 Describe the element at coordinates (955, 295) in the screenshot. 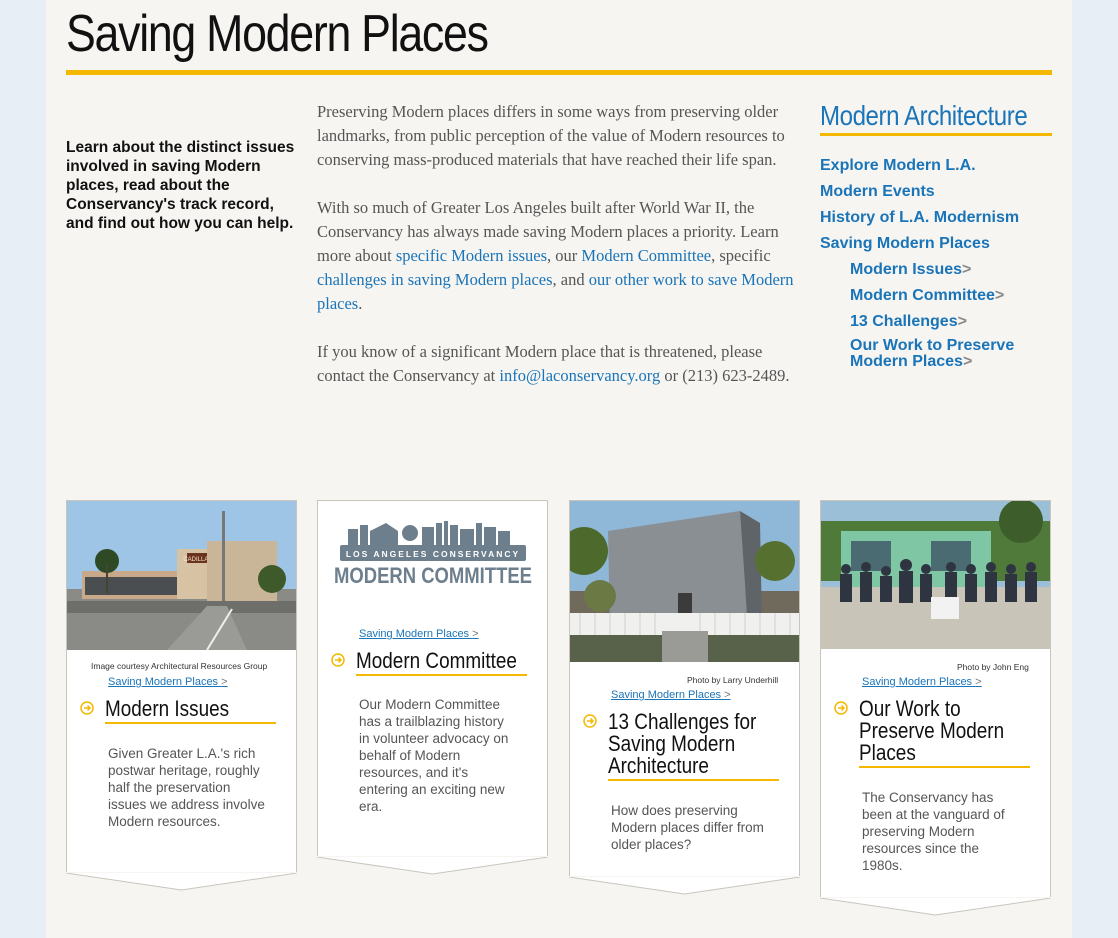

I see `sidebar-subitem-committee: Modern Committee>` at that location.